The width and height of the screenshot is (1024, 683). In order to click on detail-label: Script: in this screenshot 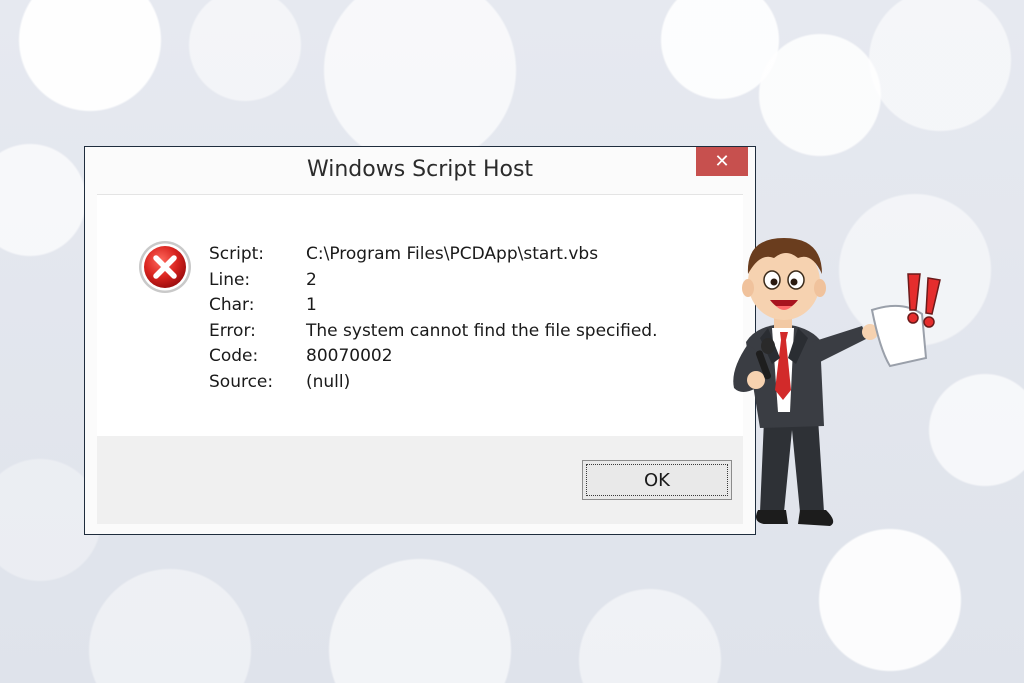, I will do `click(237, 254)`.